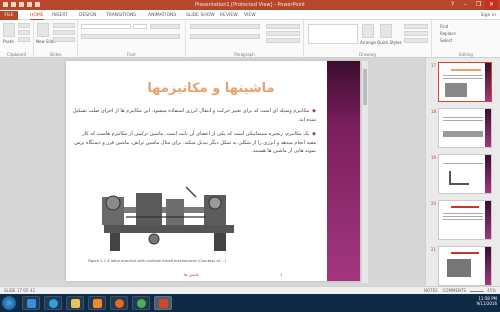 This screenshot has width=500, height=312. Describe the element at coordinates (13, 4) in the screenshot. I see `save-icon` at that location.